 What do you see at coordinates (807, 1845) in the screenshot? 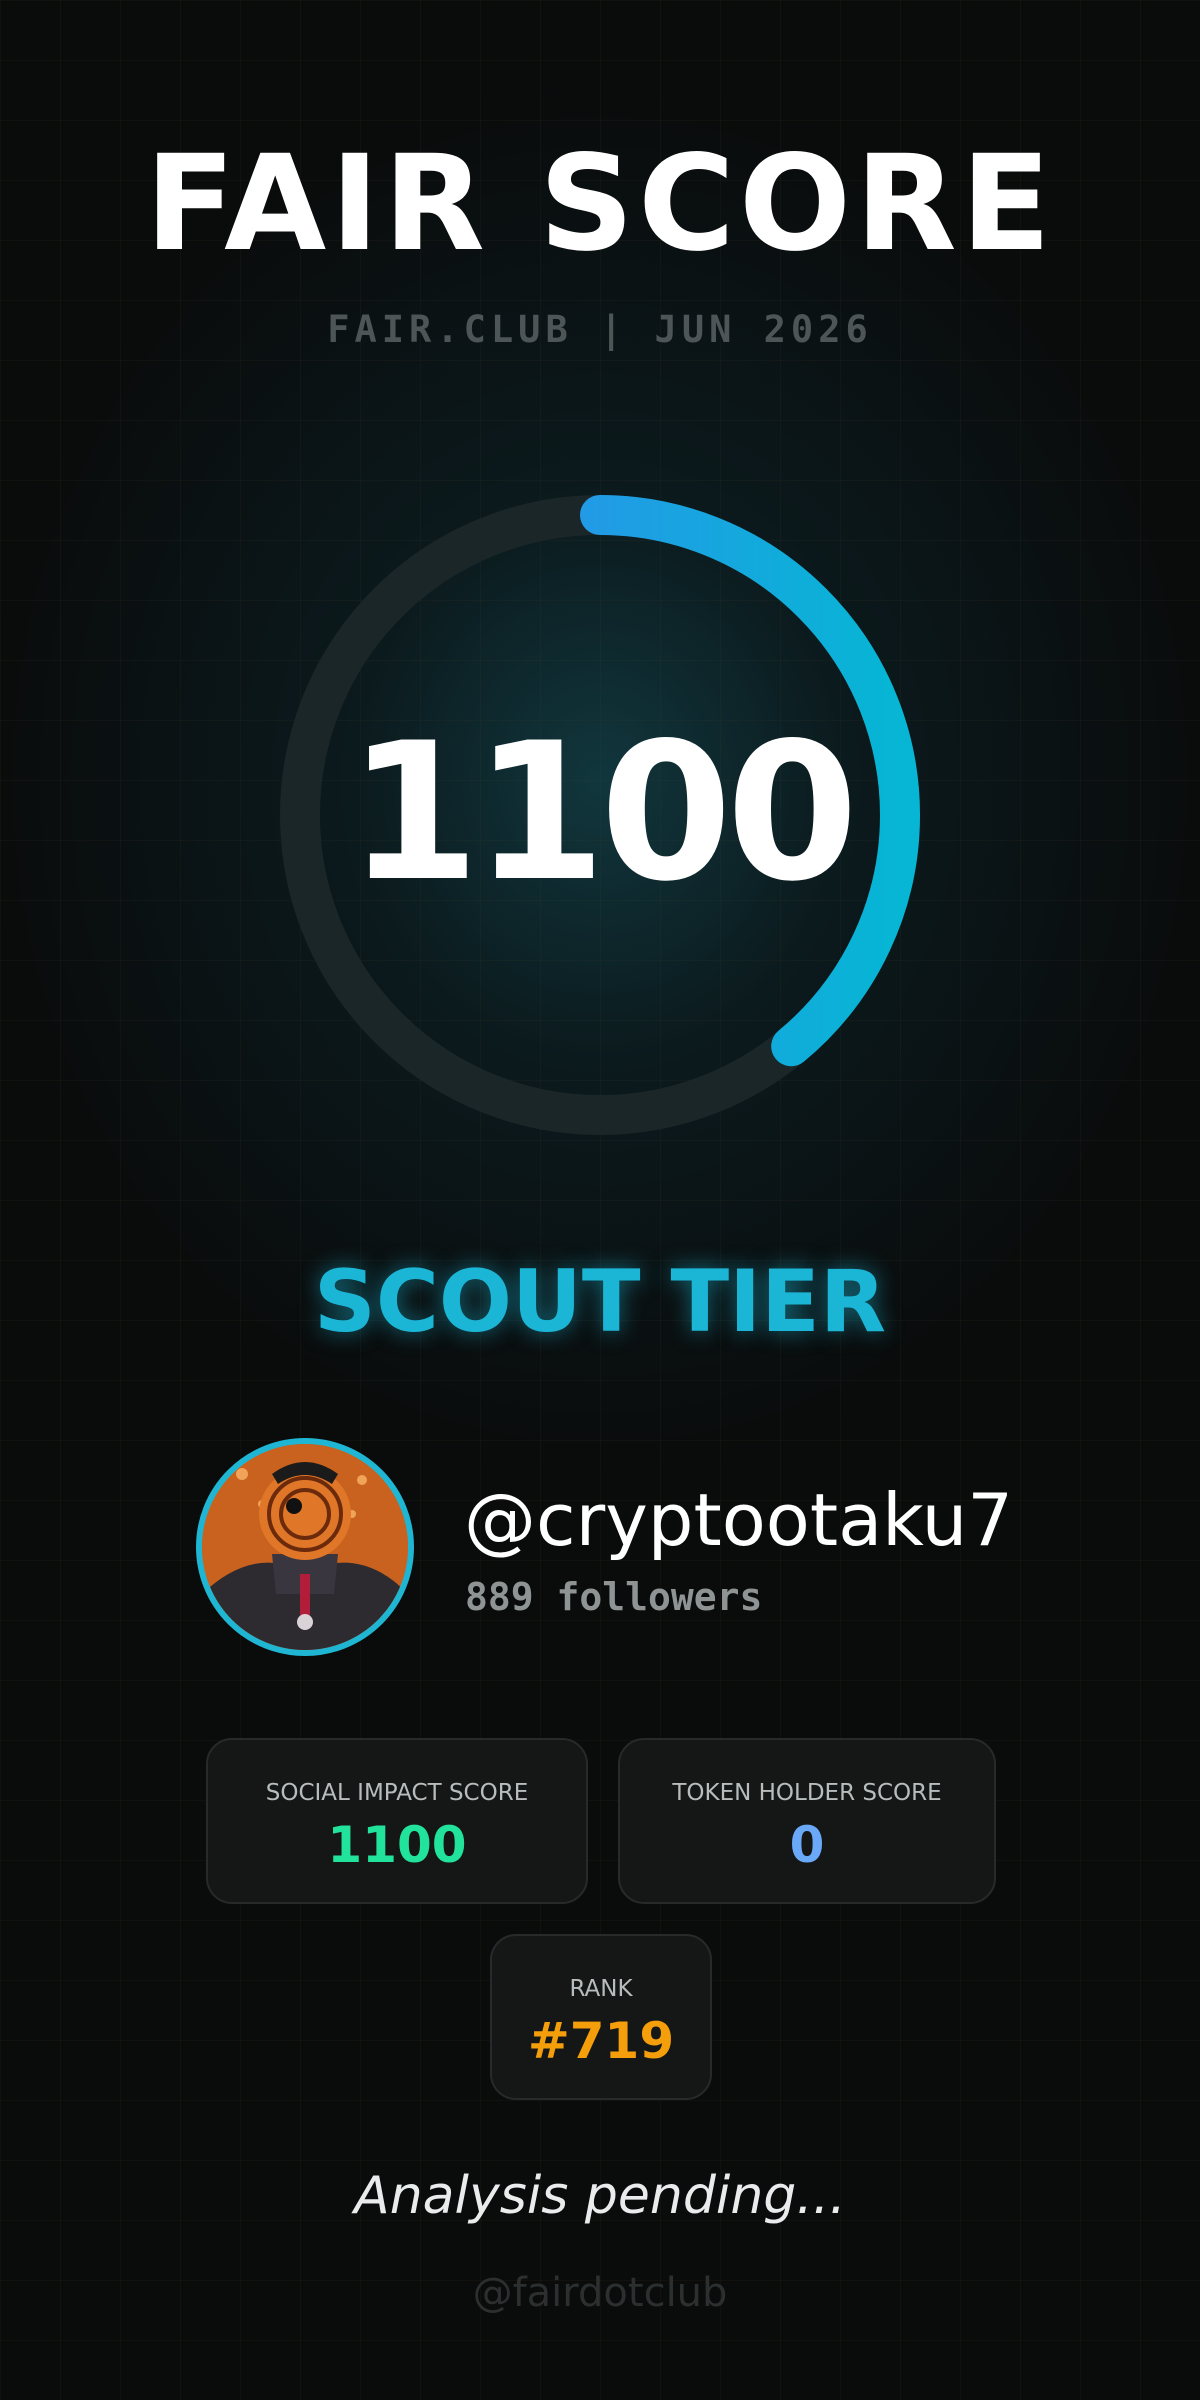
I see `token-holder-value: 0` at bounding box center [807, 1845].